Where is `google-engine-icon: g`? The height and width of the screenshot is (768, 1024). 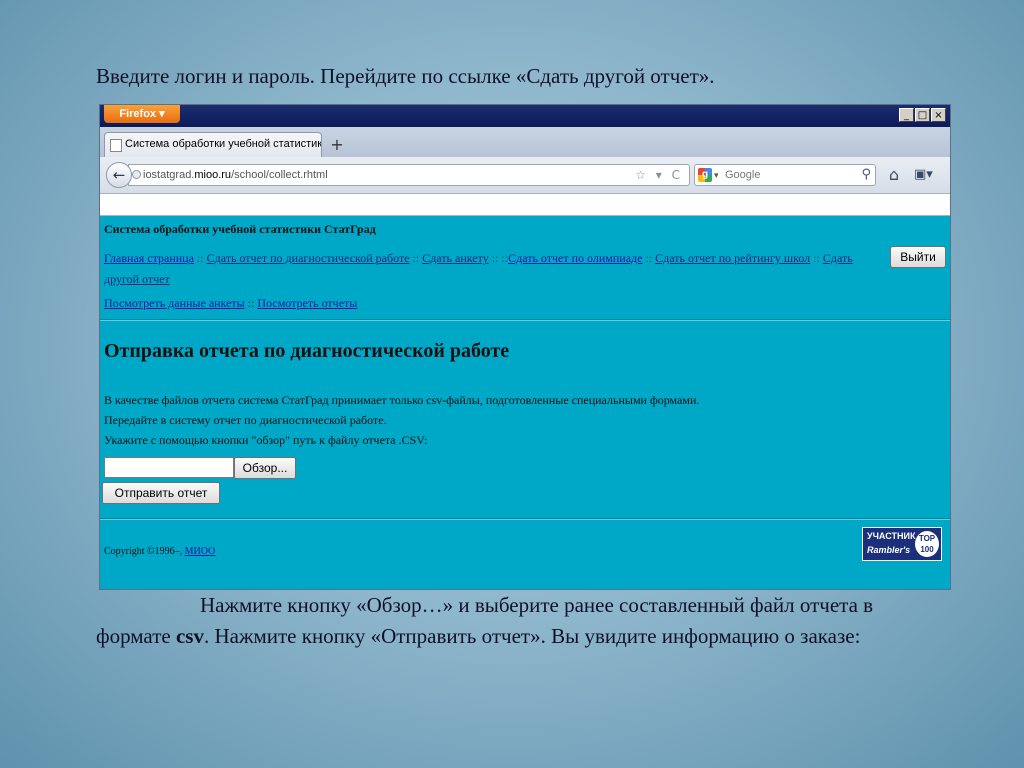 google-engine-icon: g is located at coordinates (705, 175).